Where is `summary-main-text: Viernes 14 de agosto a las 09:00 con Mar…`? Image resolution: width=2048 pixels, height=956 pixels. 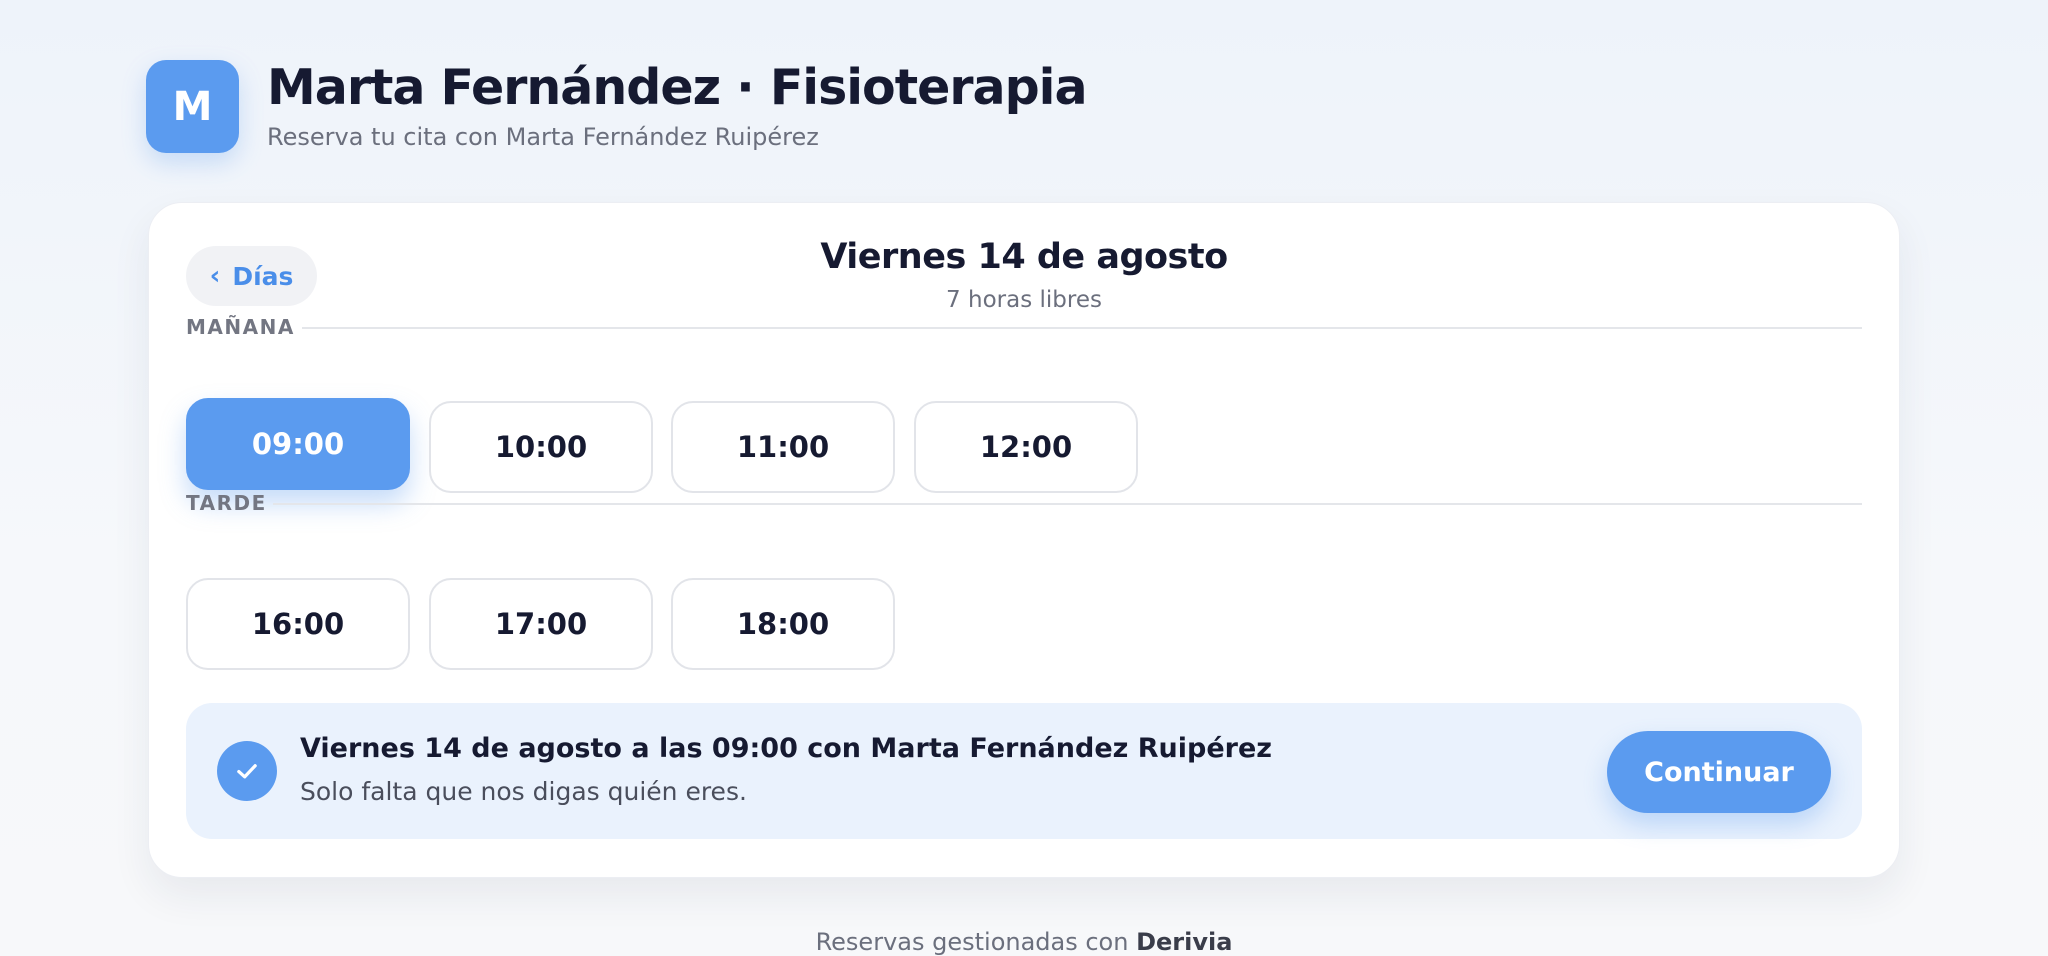 summary-main-text: Viernes 14 de agosto a las 09:00 con Mar… is located at coordinates (786, 748).